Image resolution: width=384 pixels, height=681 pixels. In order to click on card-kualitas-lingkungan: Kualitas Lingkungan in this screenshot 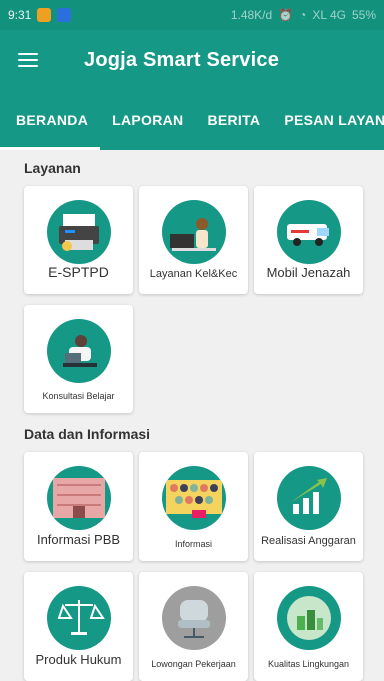, I will do `click(308, 626)`.